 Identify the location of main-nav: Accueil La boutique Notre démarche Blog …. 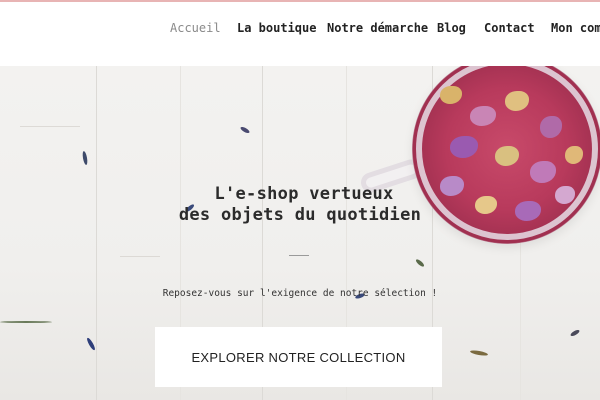
(300, 30).